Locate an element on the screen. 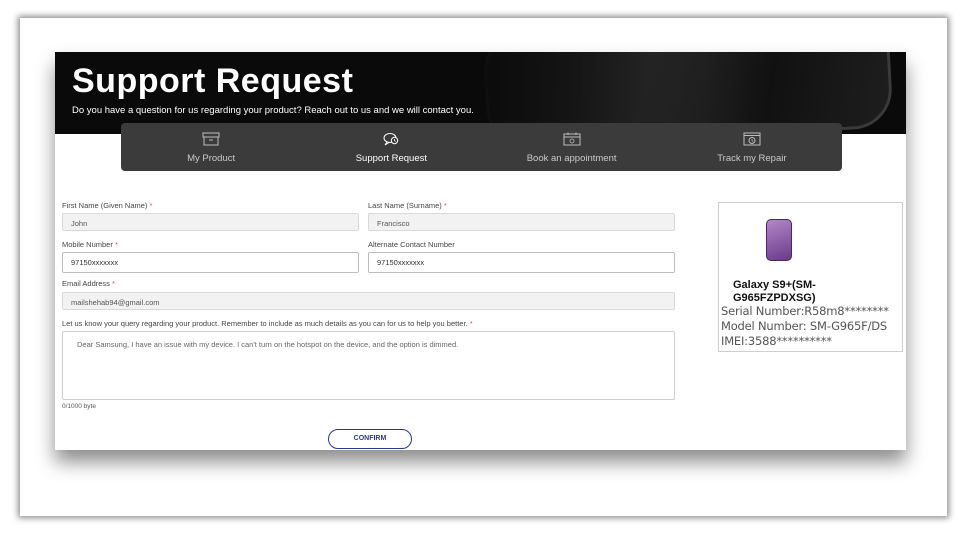 Image resolution: width=968 pixels, height=536 pixels. tab-my-product: My Product is located at coordinates (211, 147).